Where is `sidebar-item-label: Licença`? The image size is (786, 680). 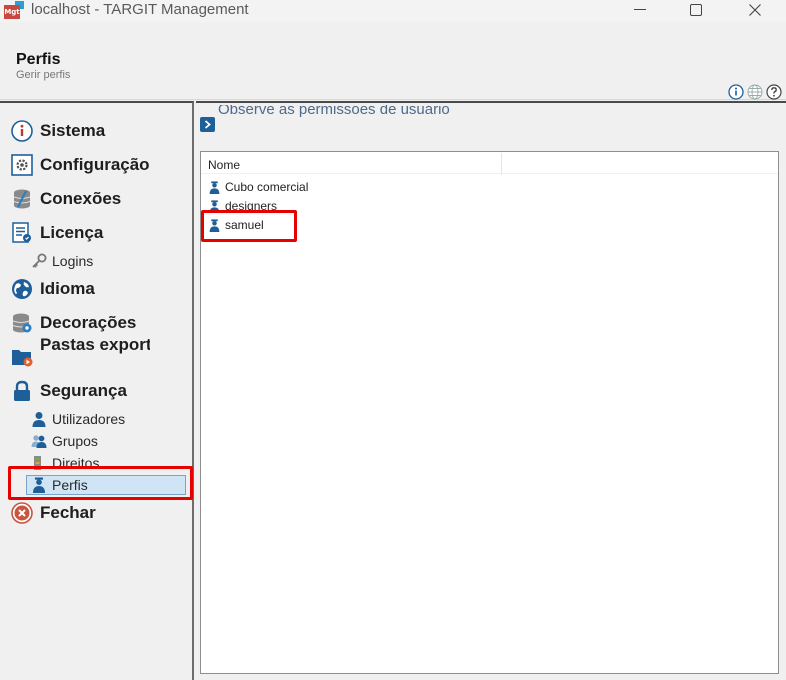
sidebar-item-label: Licença is located at coordinates (72, 232).